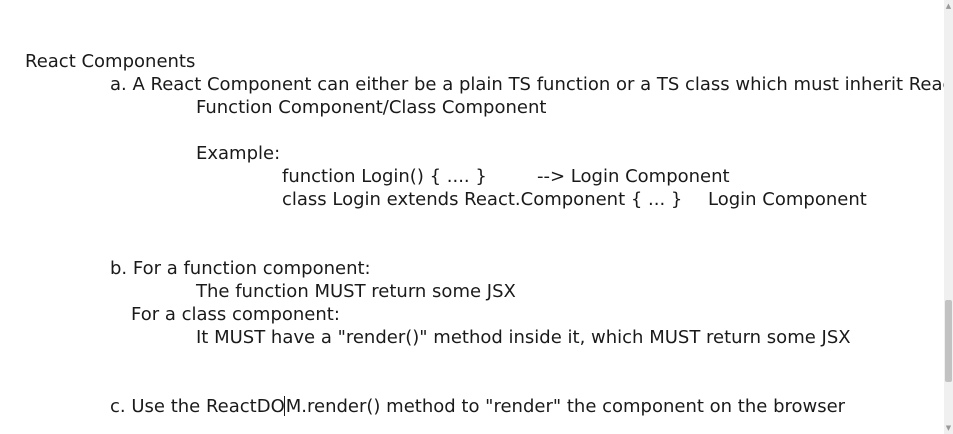  I want to click on scrollbar-thumb, so click(948, 341).